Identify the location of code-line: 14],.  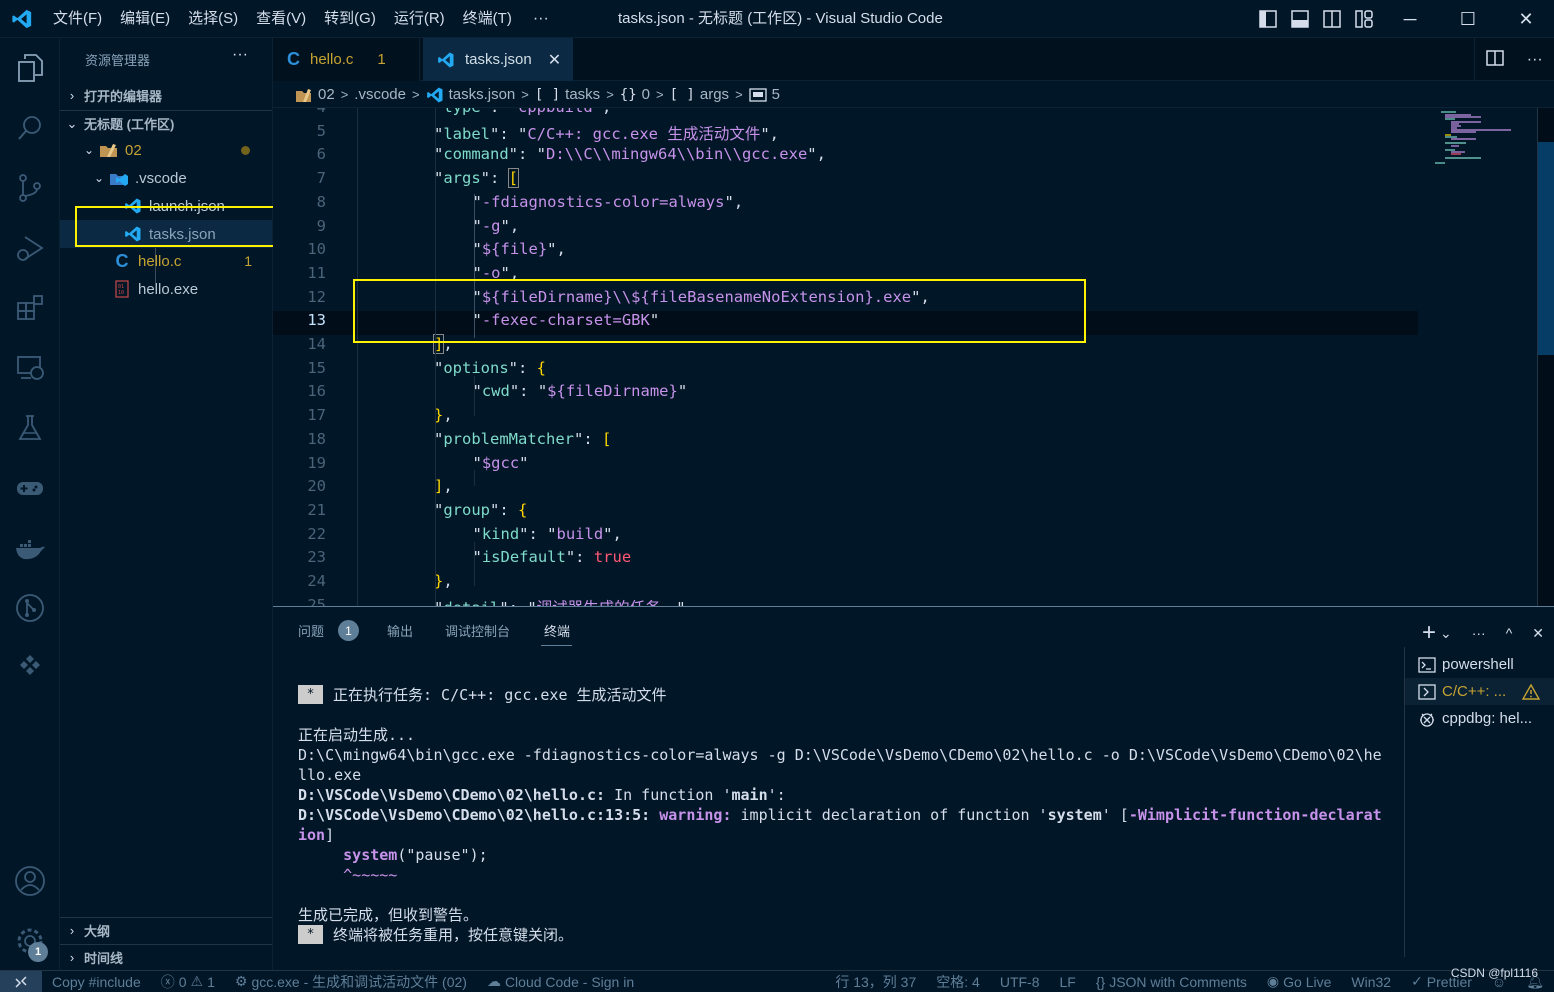
(845, 346).